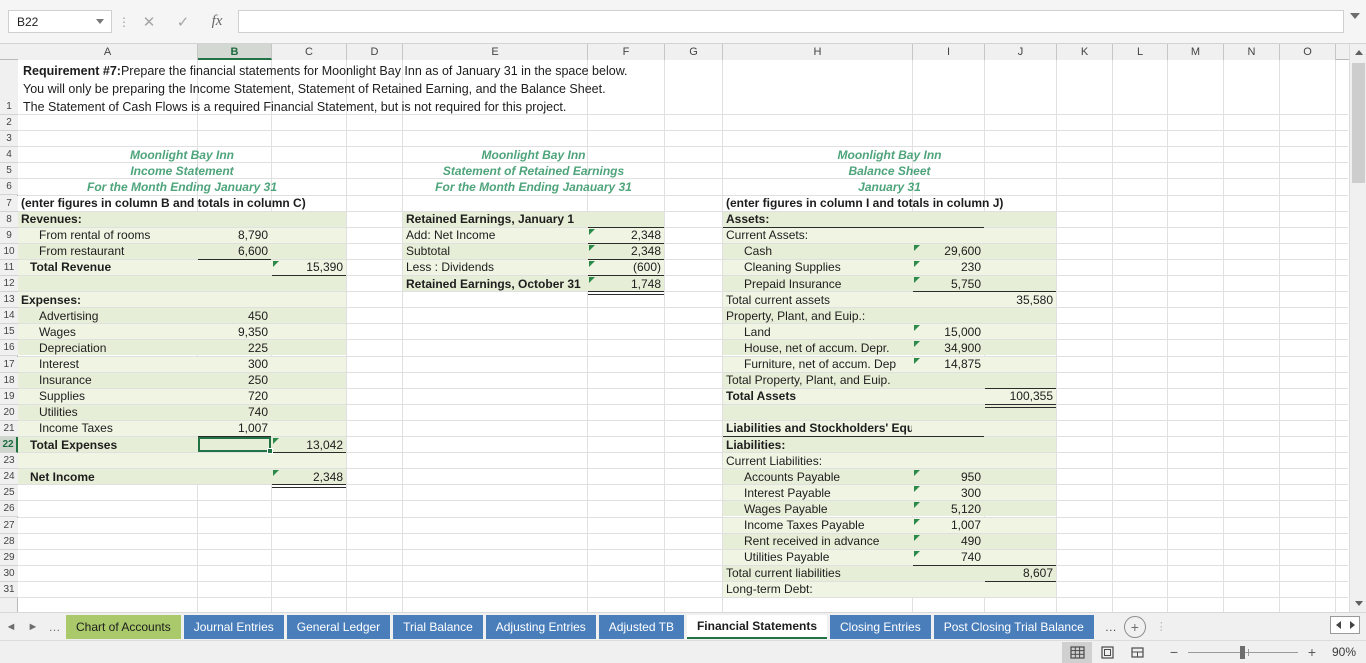 The width and height of the screenshot is (1366, 663). Describe the element at coordinates (309, 52) in the screenshot. I see `column-header-C: C` at that location.